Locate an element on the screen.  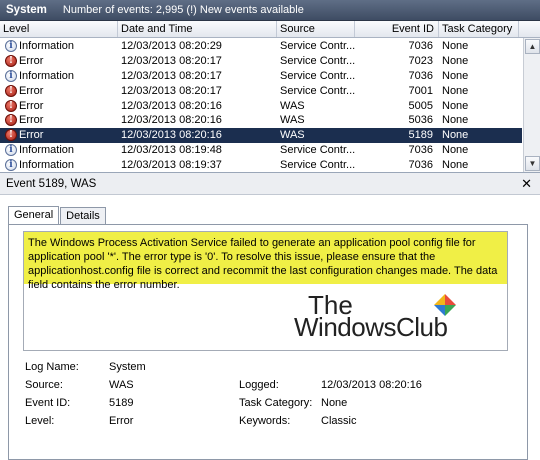
scroll-down-arrow-icon: ▼ is located at coordinates (532, 163).